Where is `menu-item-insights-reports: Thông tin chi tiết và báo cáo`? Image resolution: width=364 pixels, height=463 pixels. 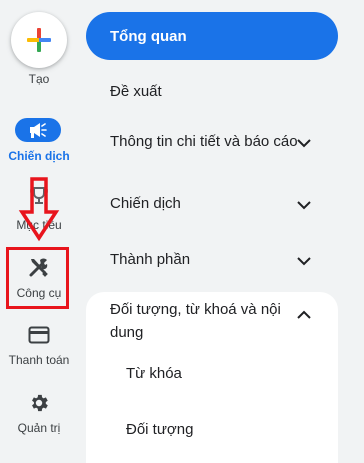 menu-item-insights-reports: Thông tin chi tiết và báo cáo is located at coordinates (205, 142).